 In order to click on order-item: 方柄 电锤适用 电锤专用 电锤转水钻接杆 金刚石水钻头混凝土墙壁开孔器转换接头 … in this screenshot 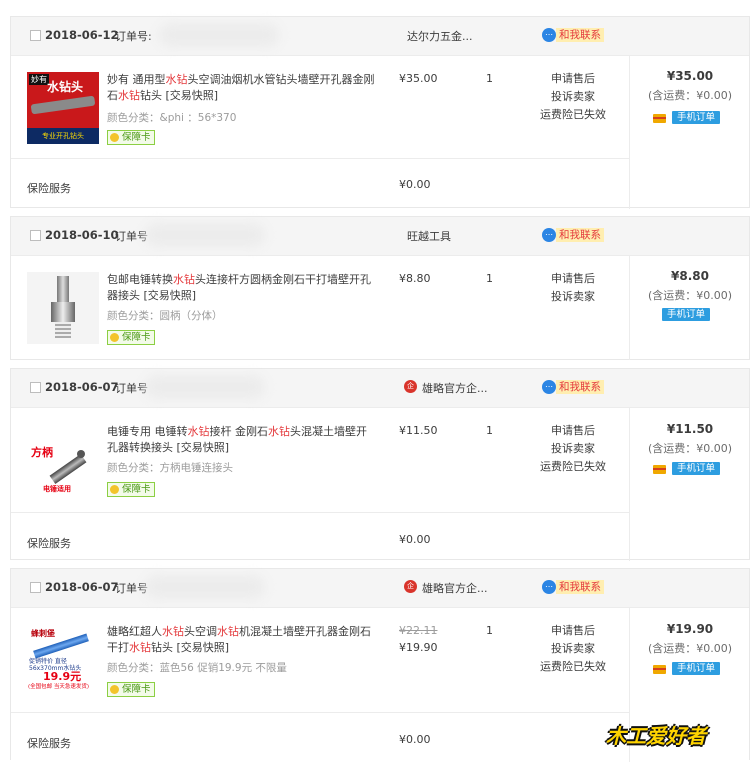, I will do `click(320, 460)`.